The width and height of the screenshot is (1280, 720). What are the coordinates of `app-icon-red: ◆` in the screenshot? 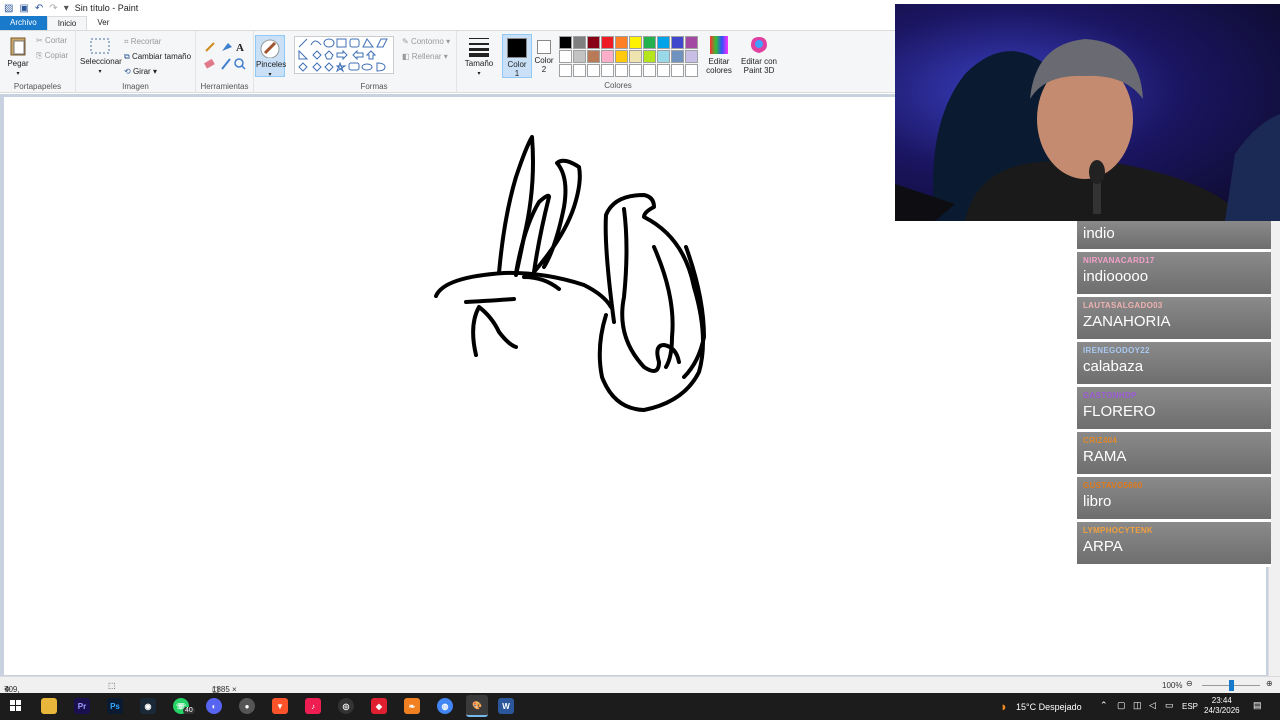 It's located at (379, 706).